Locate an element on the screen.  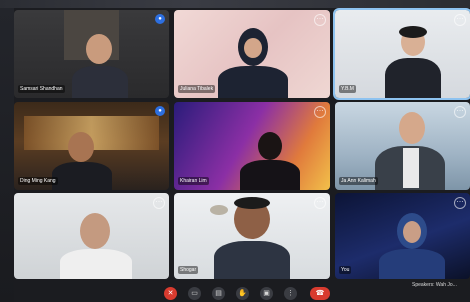
participant-tile: ⋯ Ja Ann Kalimah is located at coordinates (402, 146).